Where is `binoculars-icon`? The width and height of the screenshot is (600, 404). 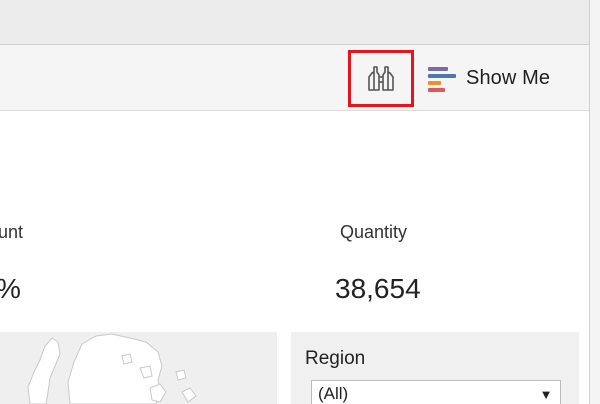 binoculars-icon is located at coordinates (381, 78).